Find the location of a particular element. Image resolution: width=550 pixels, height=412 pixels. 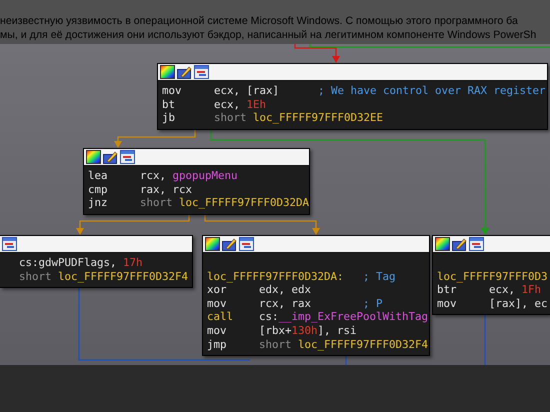

code-line: jb short loc_FFFFF97FFF0D32EE is located at coordinates (273, 118).